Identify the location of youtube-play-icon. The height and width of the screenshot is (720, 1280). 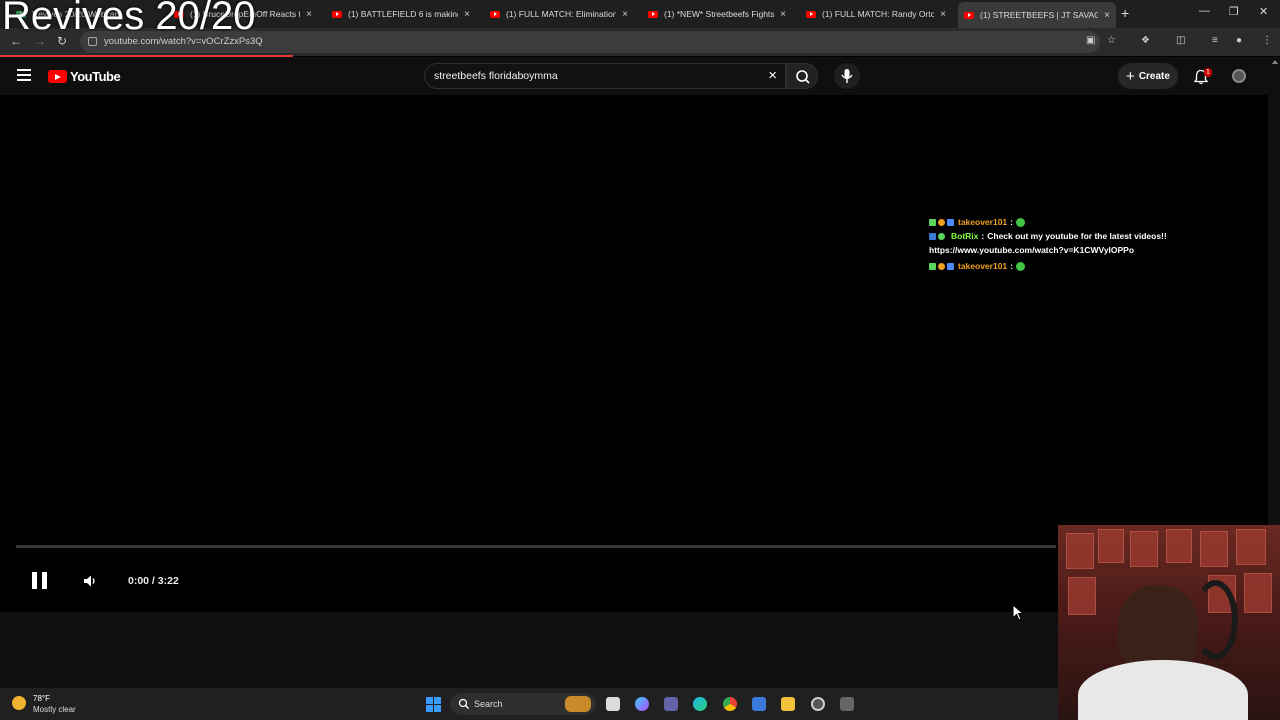
(57, 76).